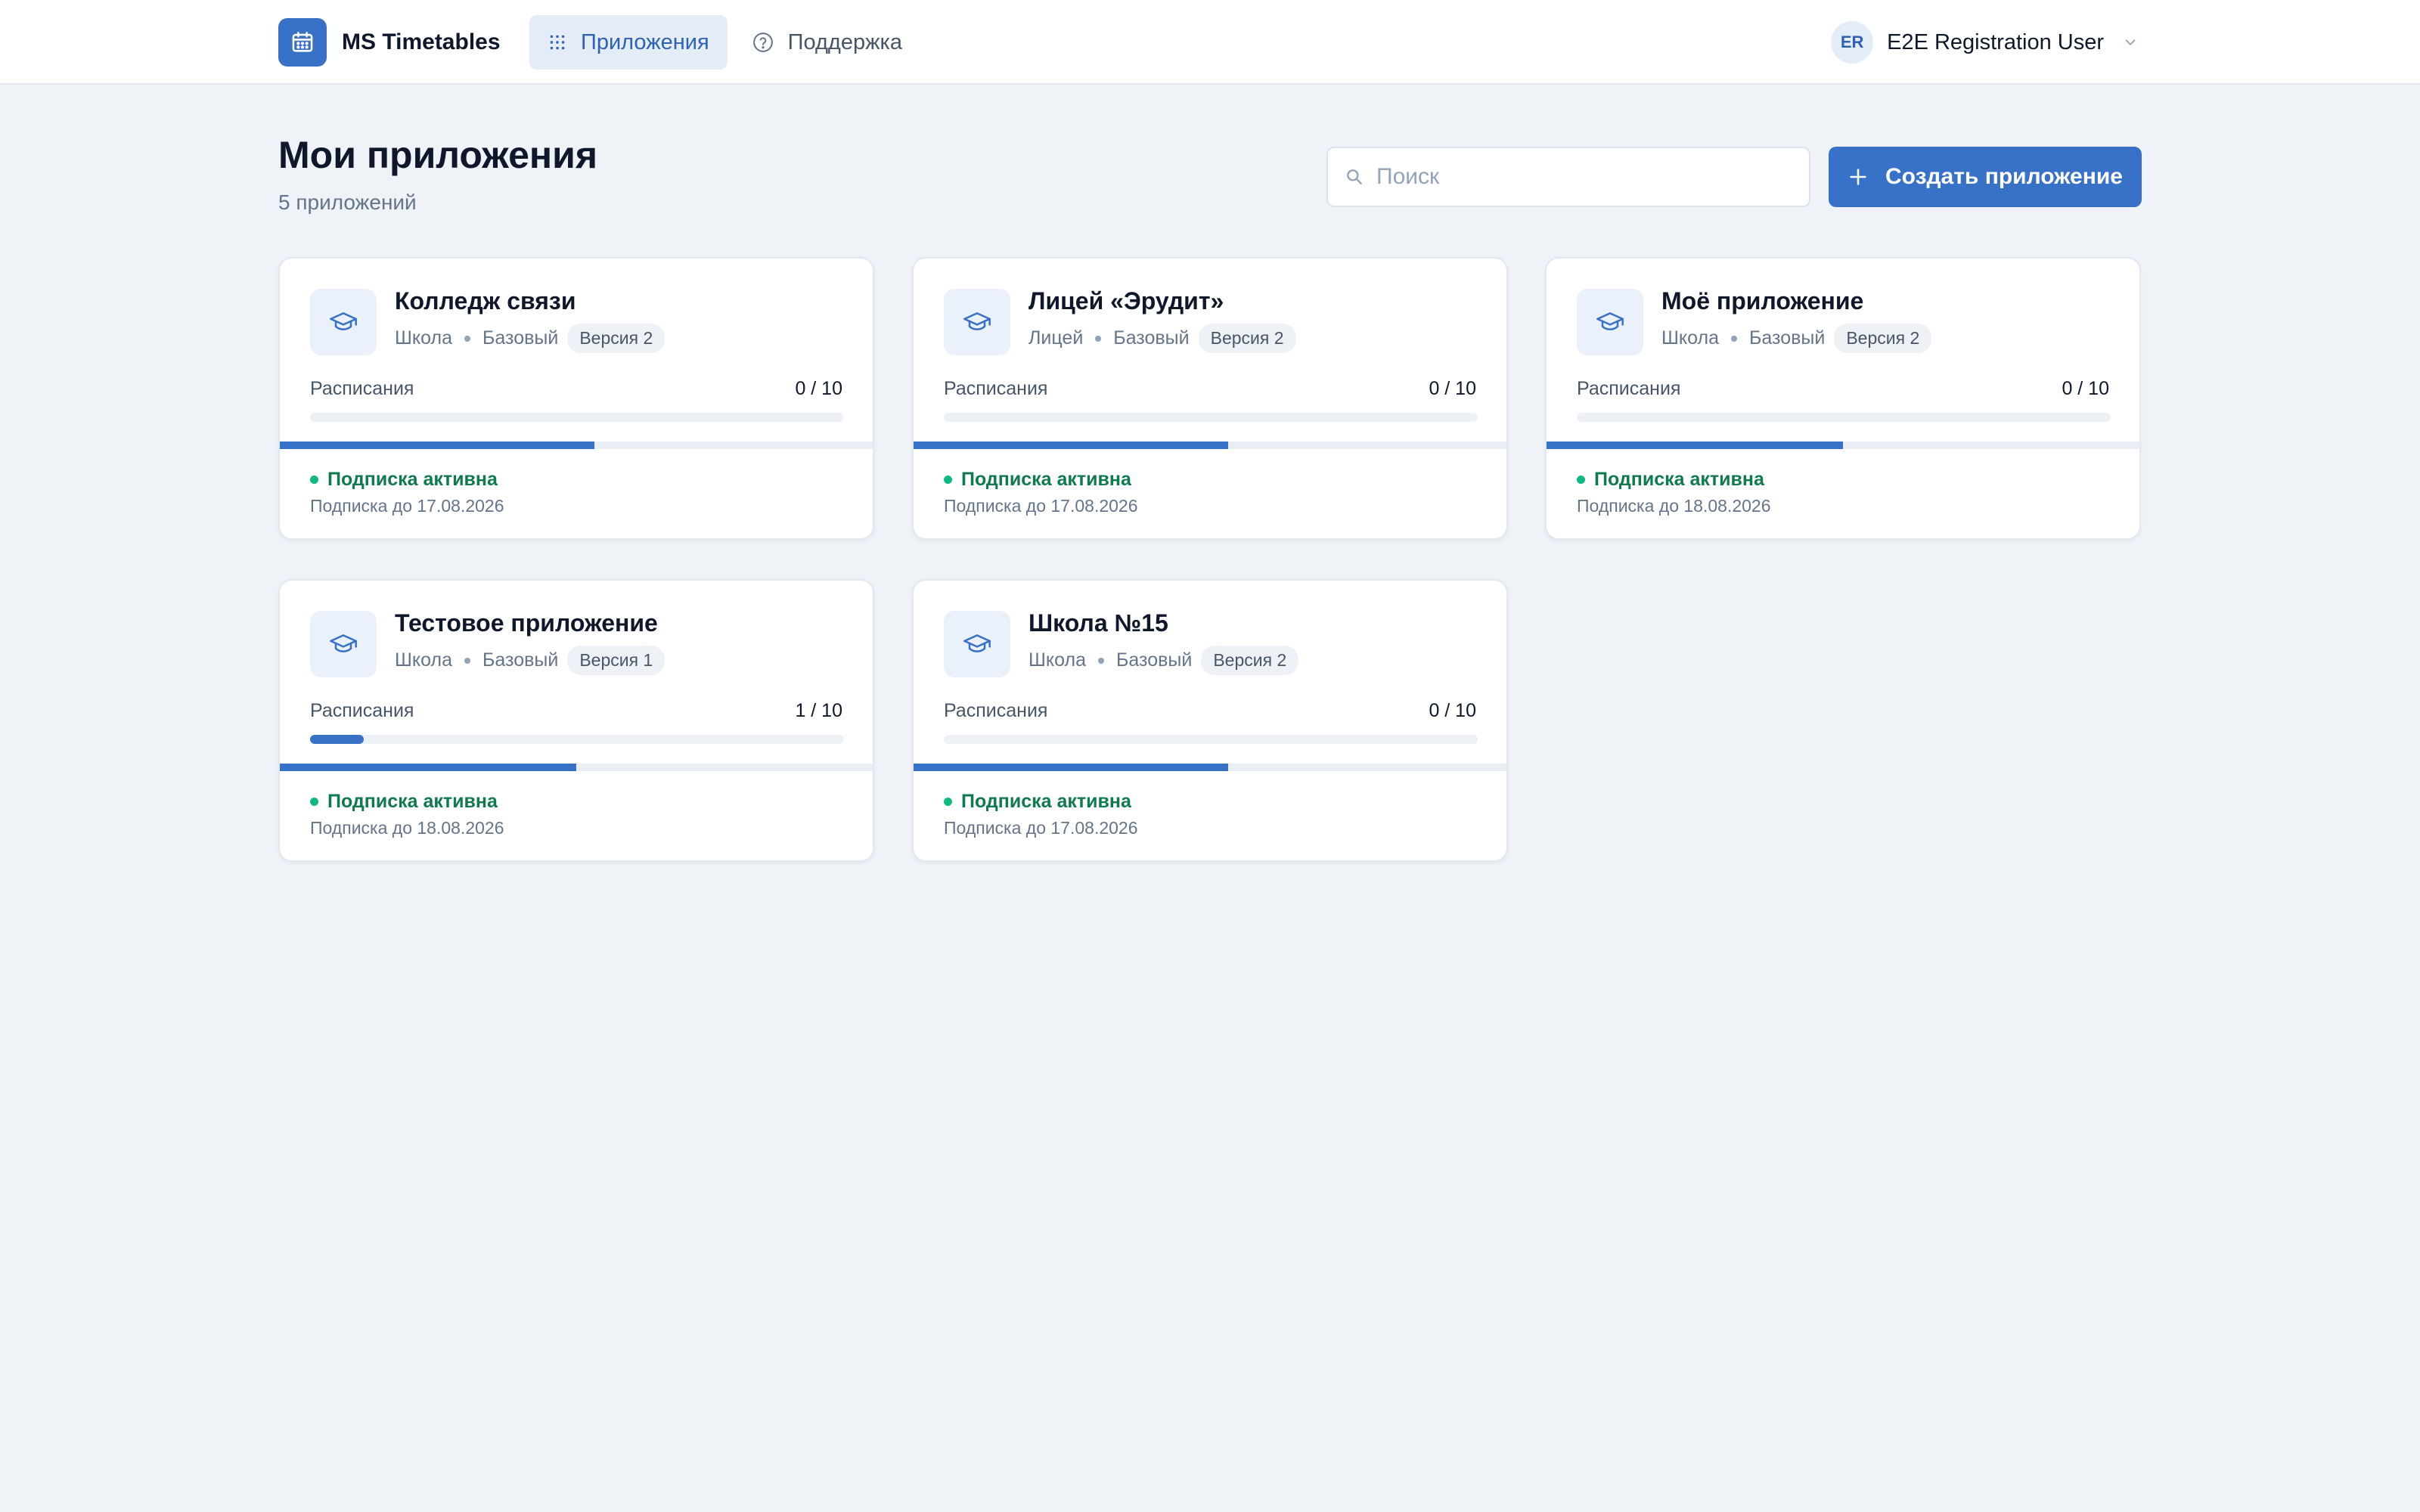 The height and width of the screenshot is (1512, 2420). Describe the element at coordinates (302, 42) in the screenshot. I see `calendar-icon` at that location.